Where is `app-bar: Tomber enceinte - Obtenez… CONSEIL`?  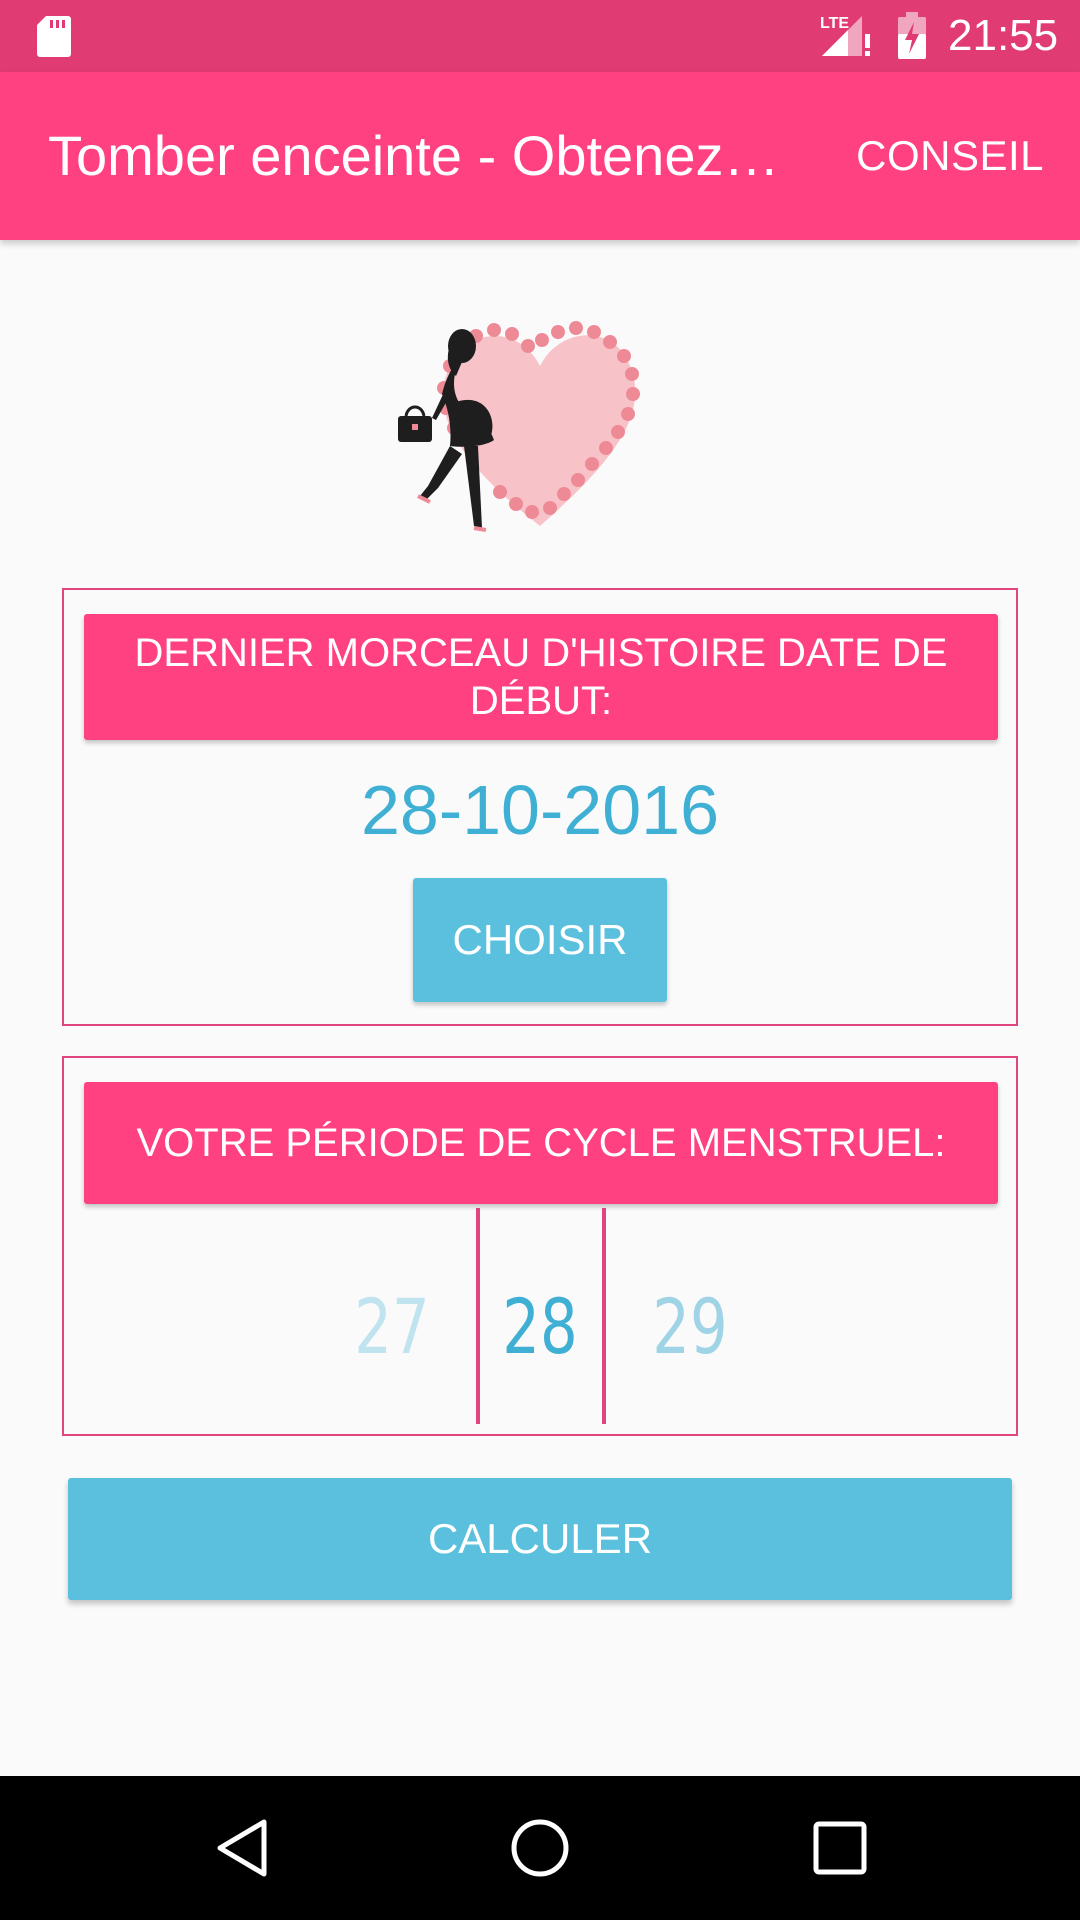
app-bar: Tomber enceinte - Obtenez… CONSEIL is located at coordinates (540, 156).